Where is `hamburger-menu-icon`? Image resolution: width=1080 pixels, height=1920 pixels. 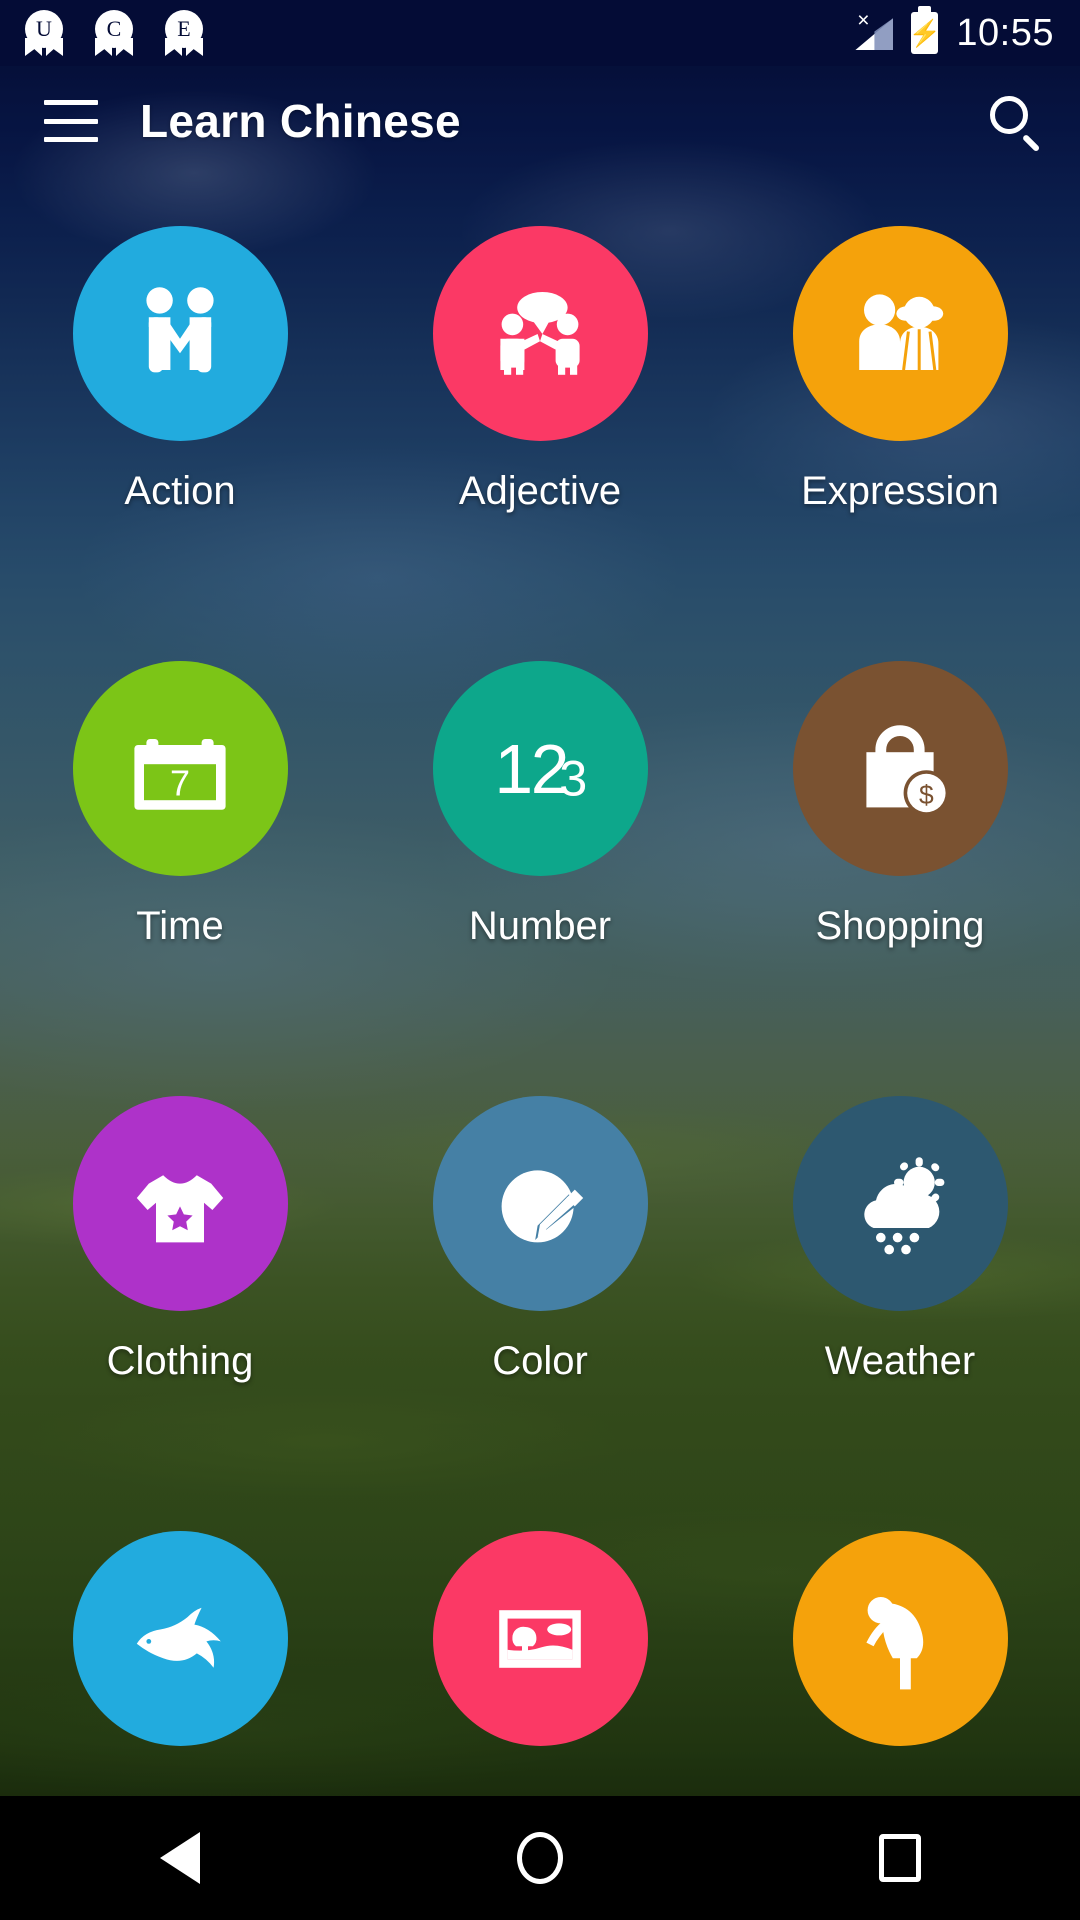 hamburger-menu-icon is located at coordinates (71, 121).